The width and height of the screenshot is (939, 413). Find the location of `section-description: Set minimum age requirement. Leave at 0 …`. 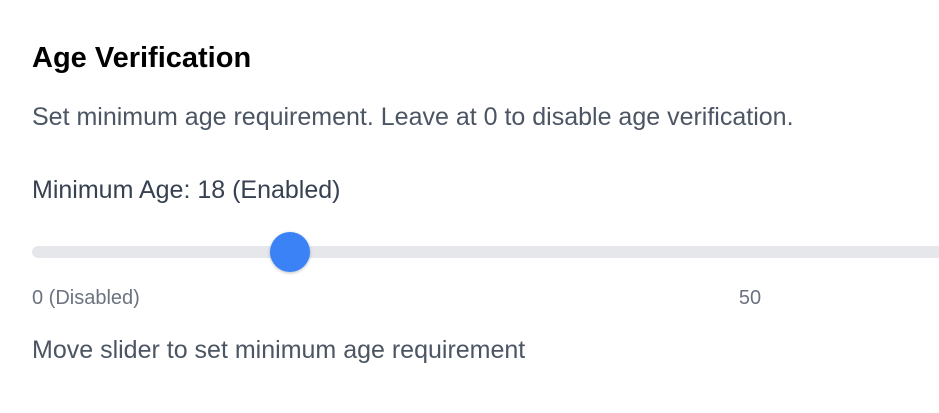

section-description: Set minimum age requirement. Leave at 0 … is located at coordinates (413, 117).